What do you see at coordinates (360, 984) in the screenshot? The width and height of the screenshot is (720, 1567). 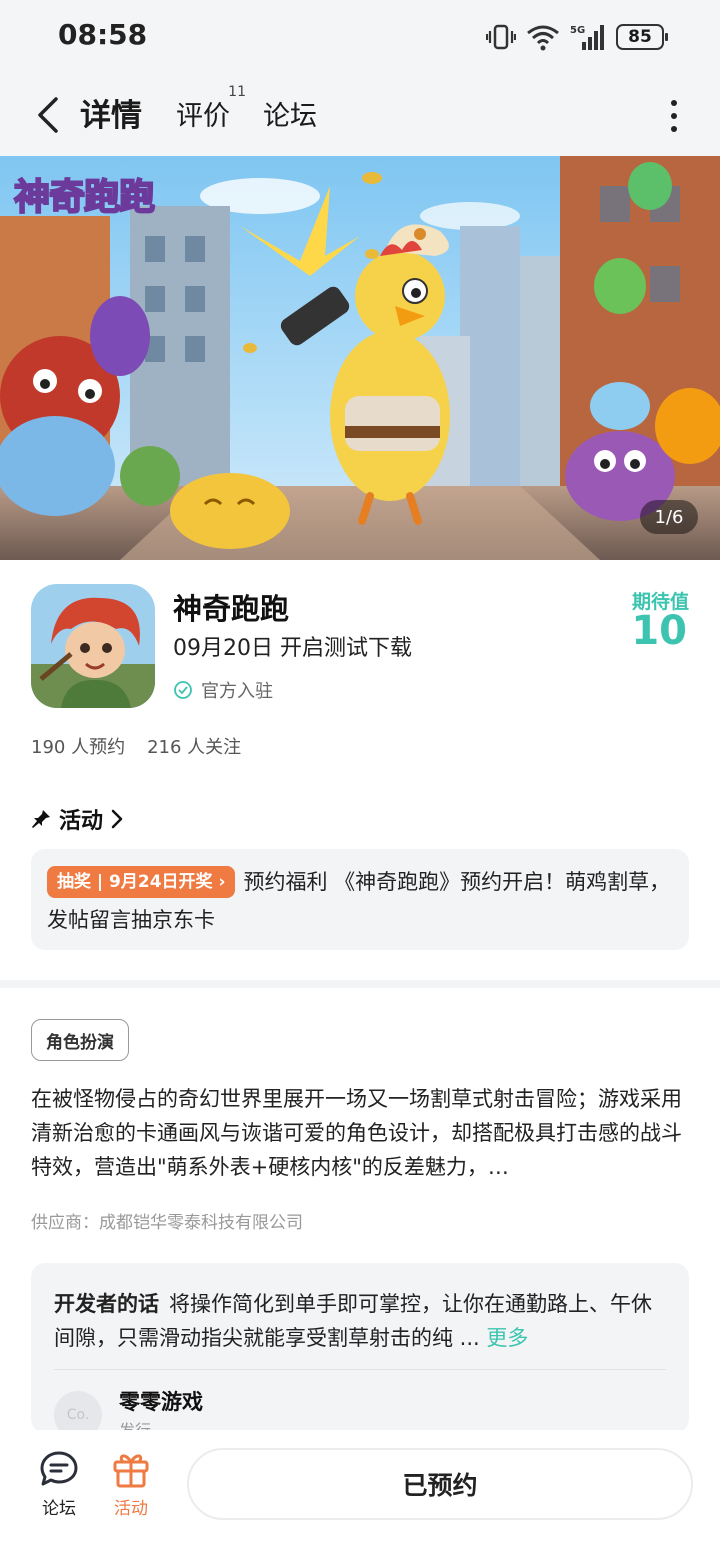 I see `section-divider` at bounding box center [360, 984].